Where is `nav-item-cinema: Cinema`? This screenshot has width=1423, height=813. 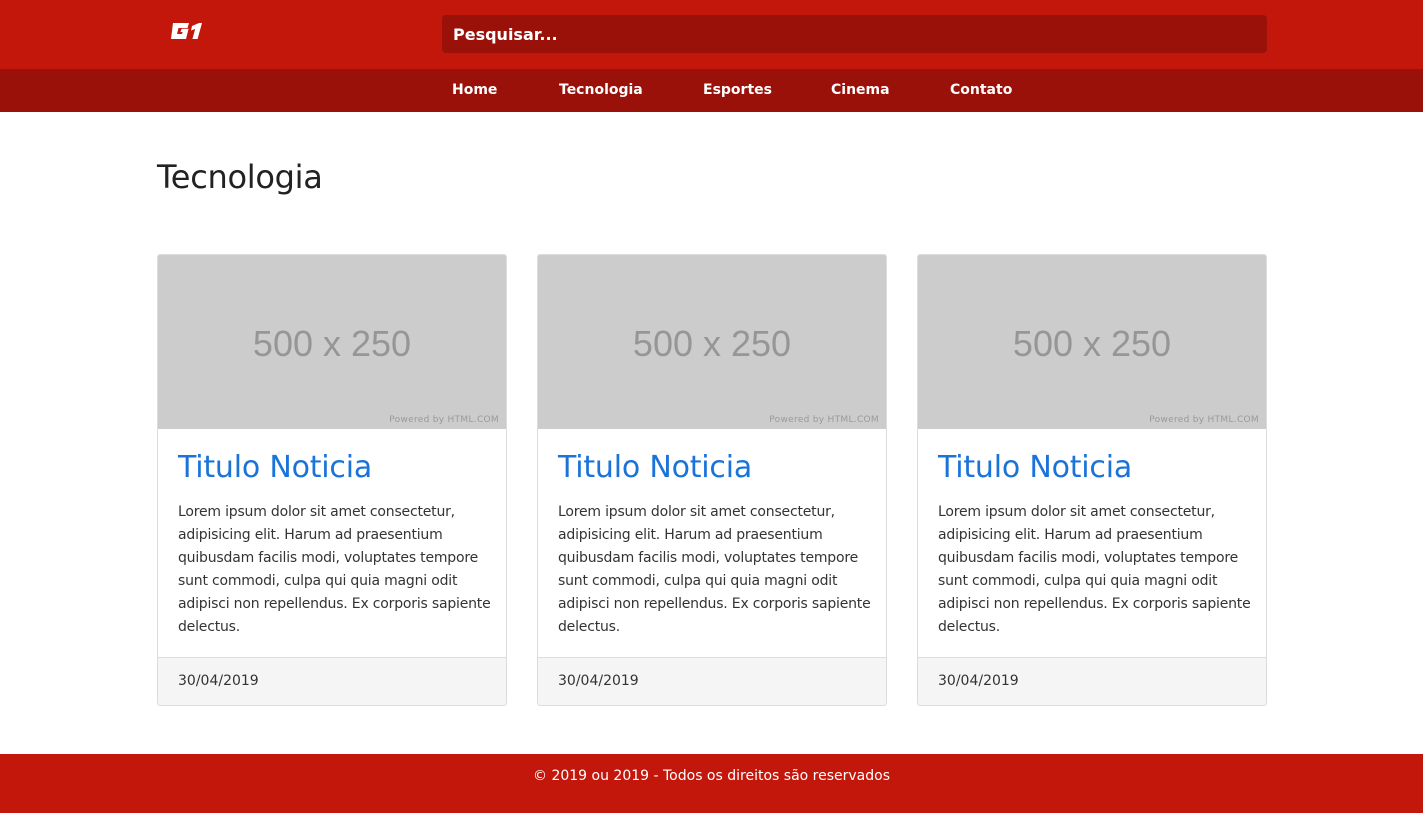
nav-item-cinema: Cinema is located at coordinates (860, 90).